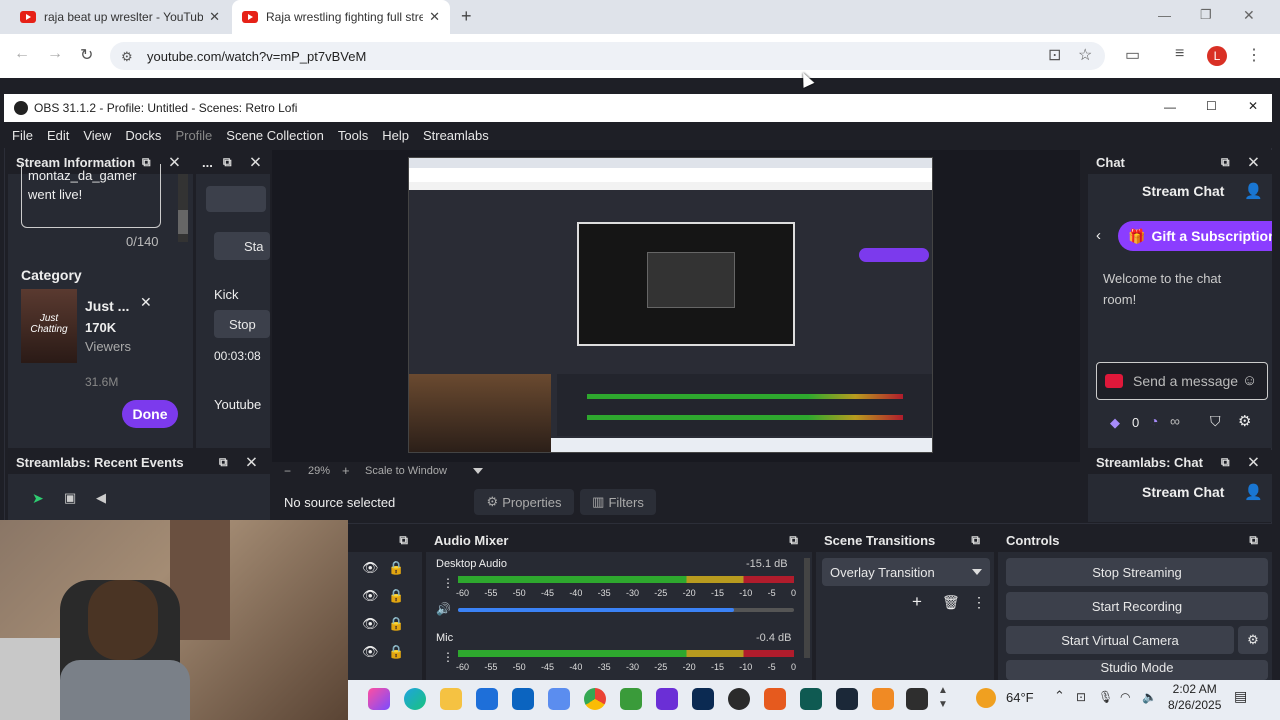  I want to click on install-app-icon: ⊡, so click(1054, 55).